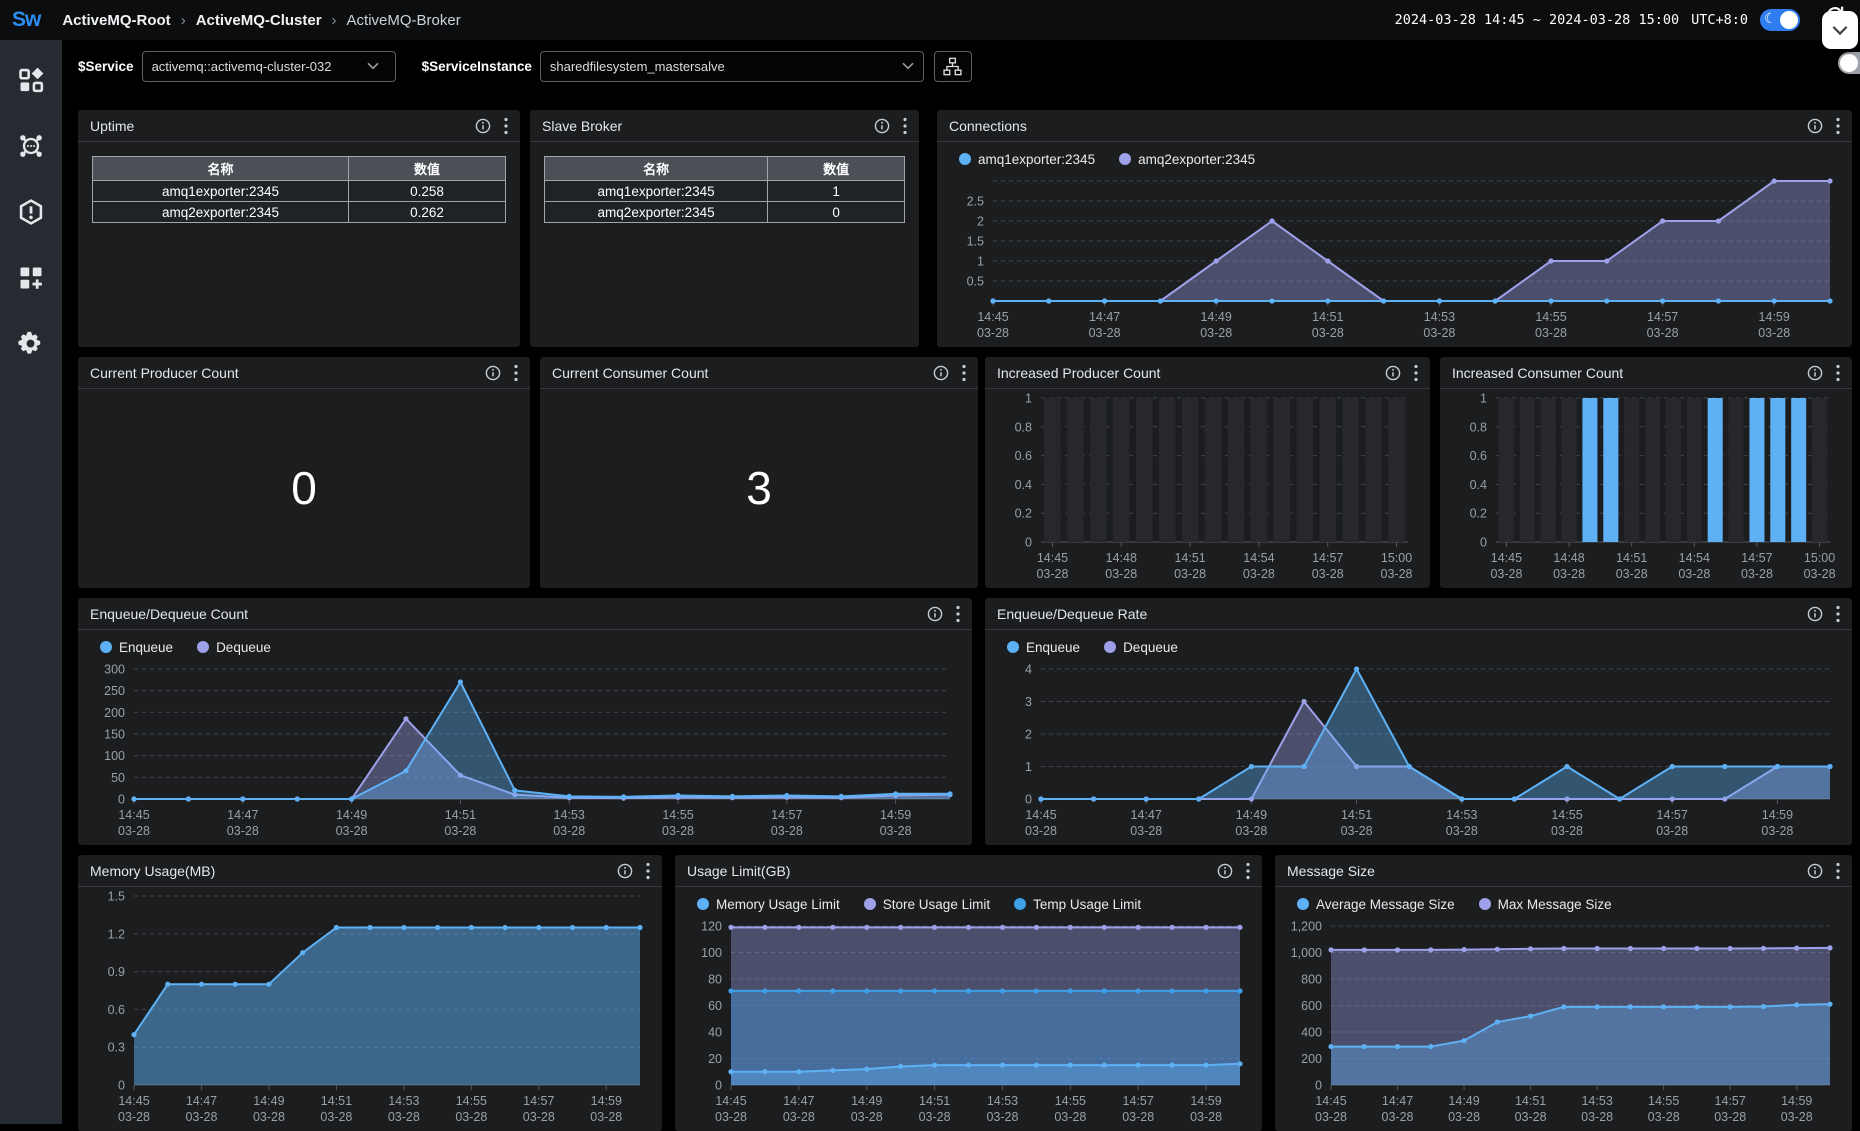  I want to click on svg-text: 0.3, so click(116, 1048).